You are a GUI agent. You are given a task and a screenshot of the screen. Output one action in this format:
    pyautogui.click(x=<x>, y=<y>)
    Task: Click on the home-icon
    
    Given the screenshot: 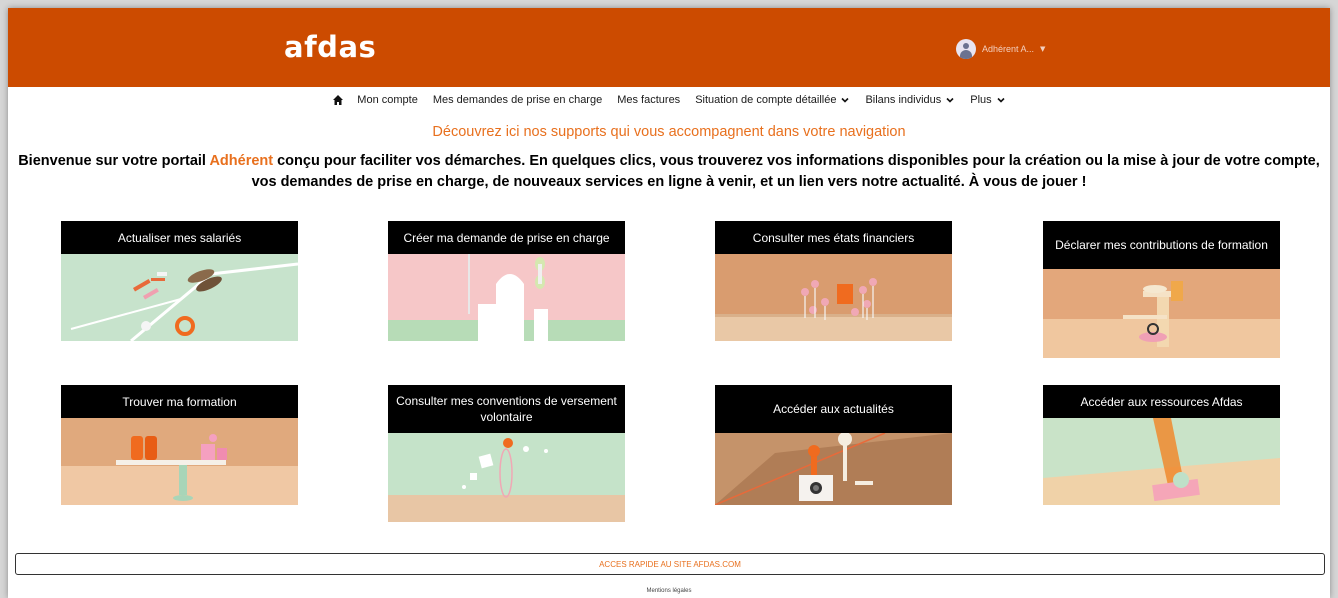 What is the action you would take?
    pyautogui.click(x=338, y=100)
    